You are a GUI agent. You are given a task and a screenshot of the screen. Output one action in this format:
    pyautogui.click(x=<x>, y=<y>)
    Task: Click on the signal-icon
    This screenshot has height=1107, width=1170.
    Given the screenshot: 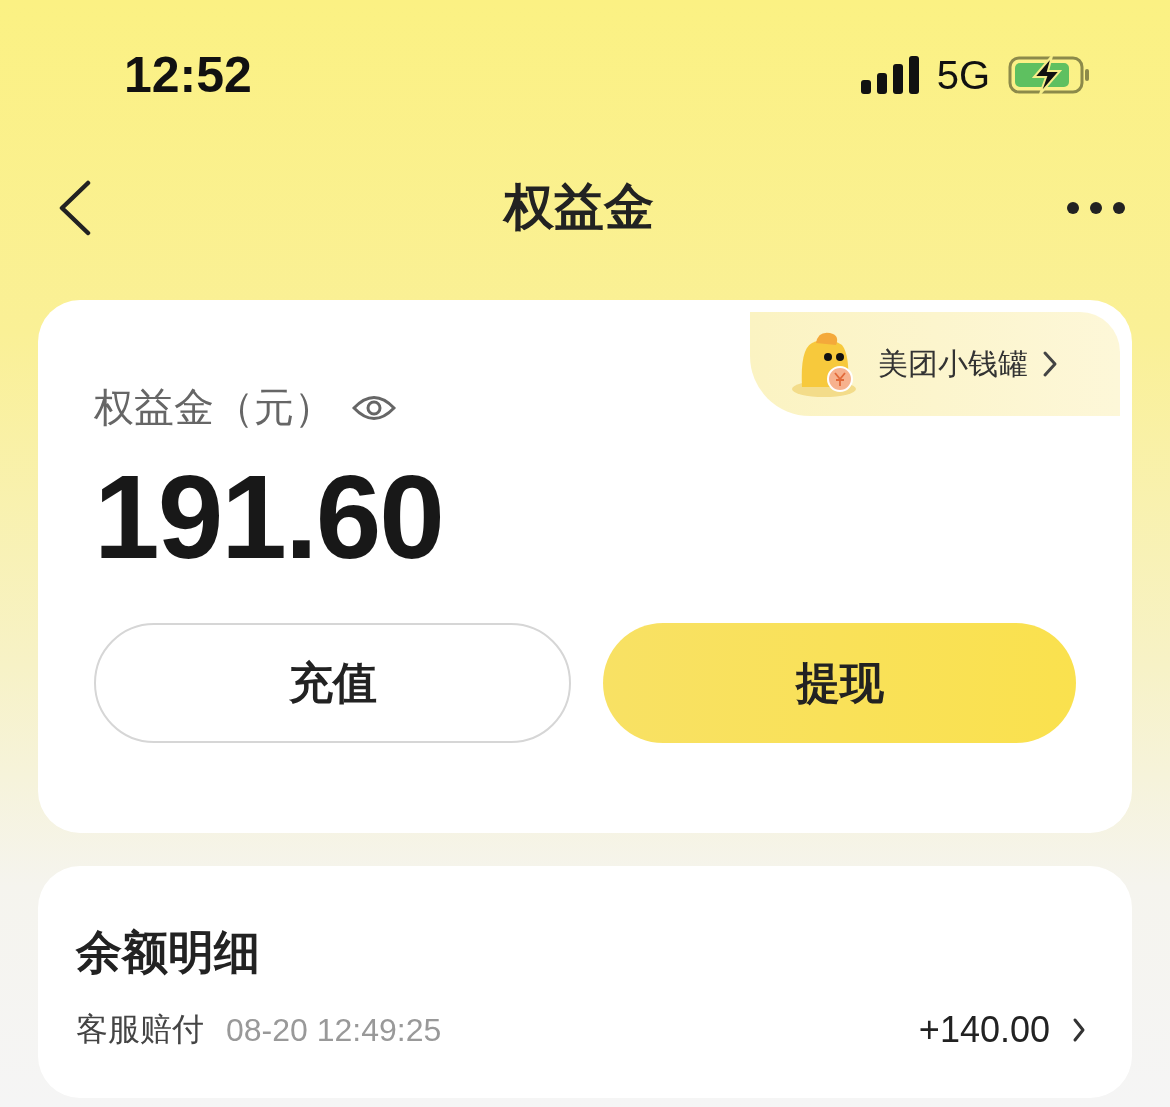 What is the action you would take?
    pyautogui.click(x=889, y=75)
    